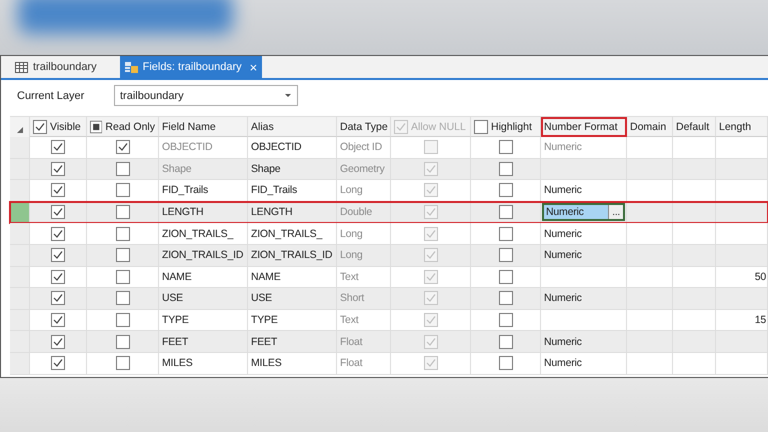  Describe the element at coordinates (364, 363) in the screenshot. I see `table-cell: Float` at that location.